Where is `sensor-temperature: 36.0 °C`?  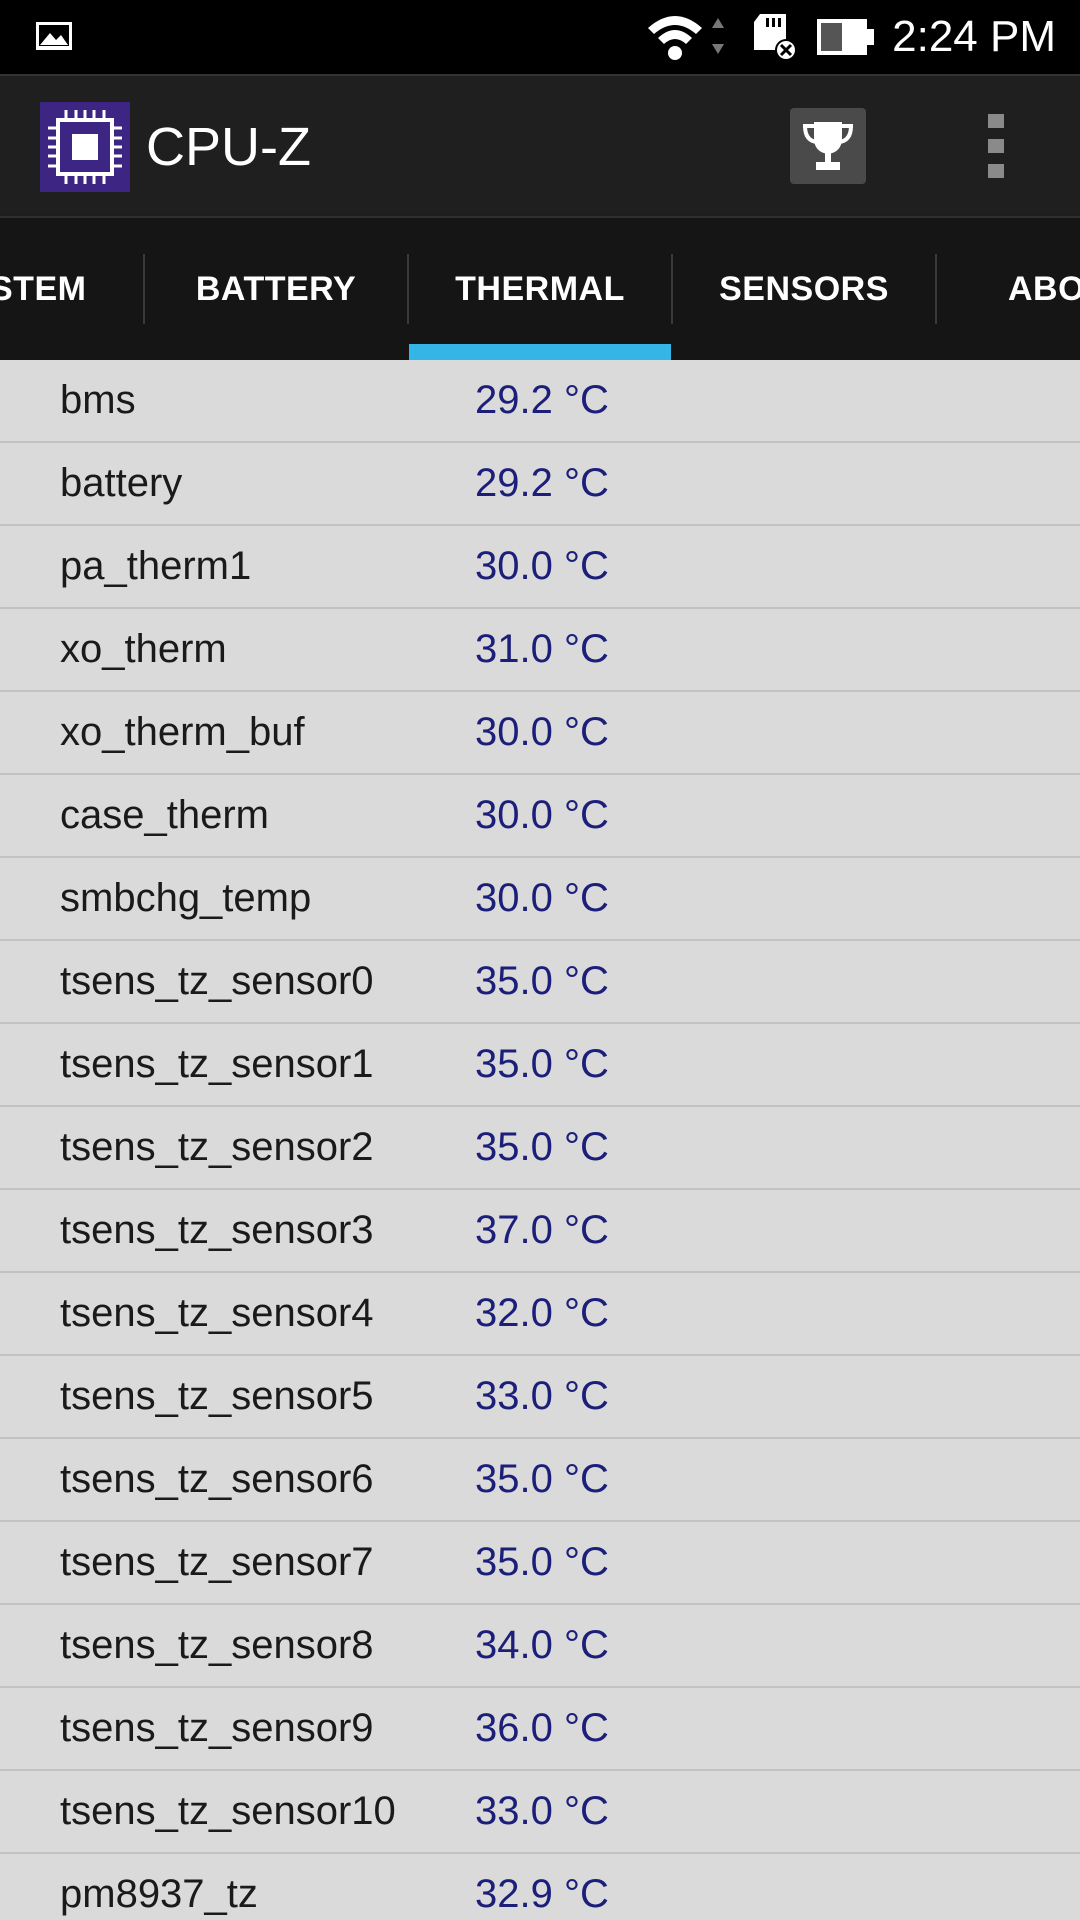 sensor-temperature: 36.0 °C is located at coordinates (542, 1728).